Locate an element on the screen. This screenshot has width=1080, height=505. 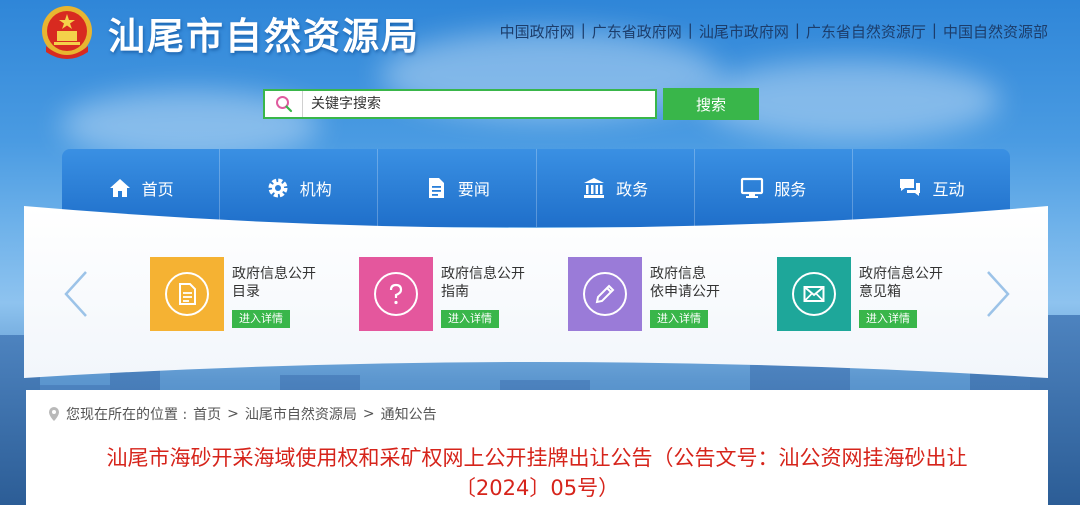
nav-label: 机构 is located at coordinates (315, 189).